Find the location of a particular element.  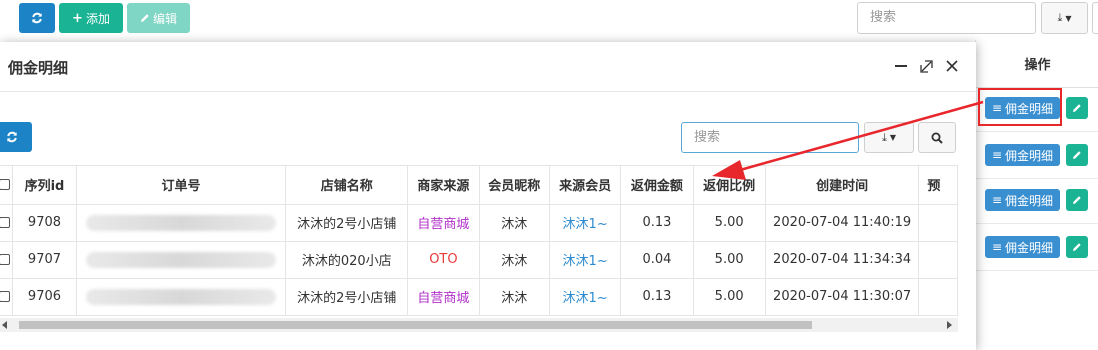

add-button: + 添加 is located at coordinates (91, 18).